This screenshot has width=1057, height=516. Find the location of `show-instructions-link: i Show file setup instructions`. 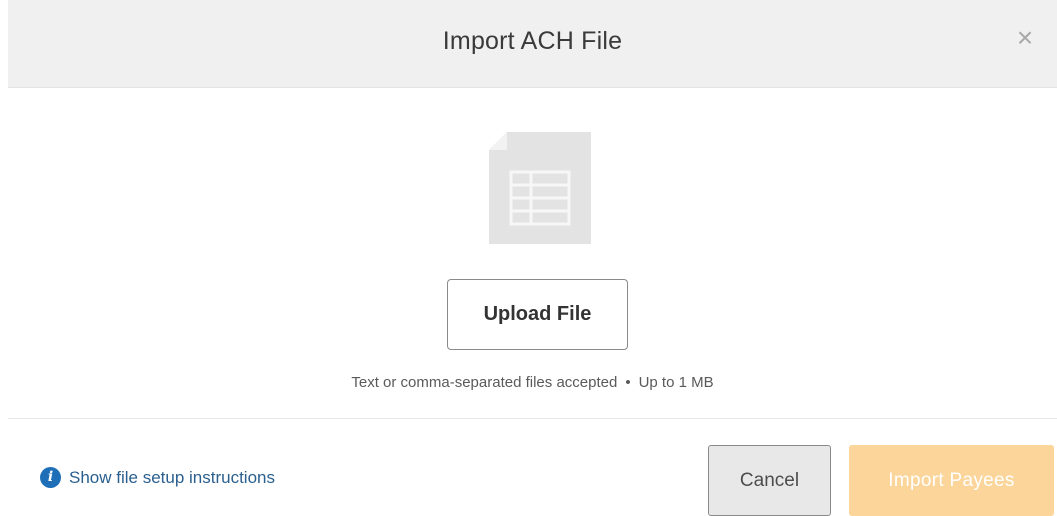

show-instructions-link: i Show file setup instructions is located at coordinates (157, 477).